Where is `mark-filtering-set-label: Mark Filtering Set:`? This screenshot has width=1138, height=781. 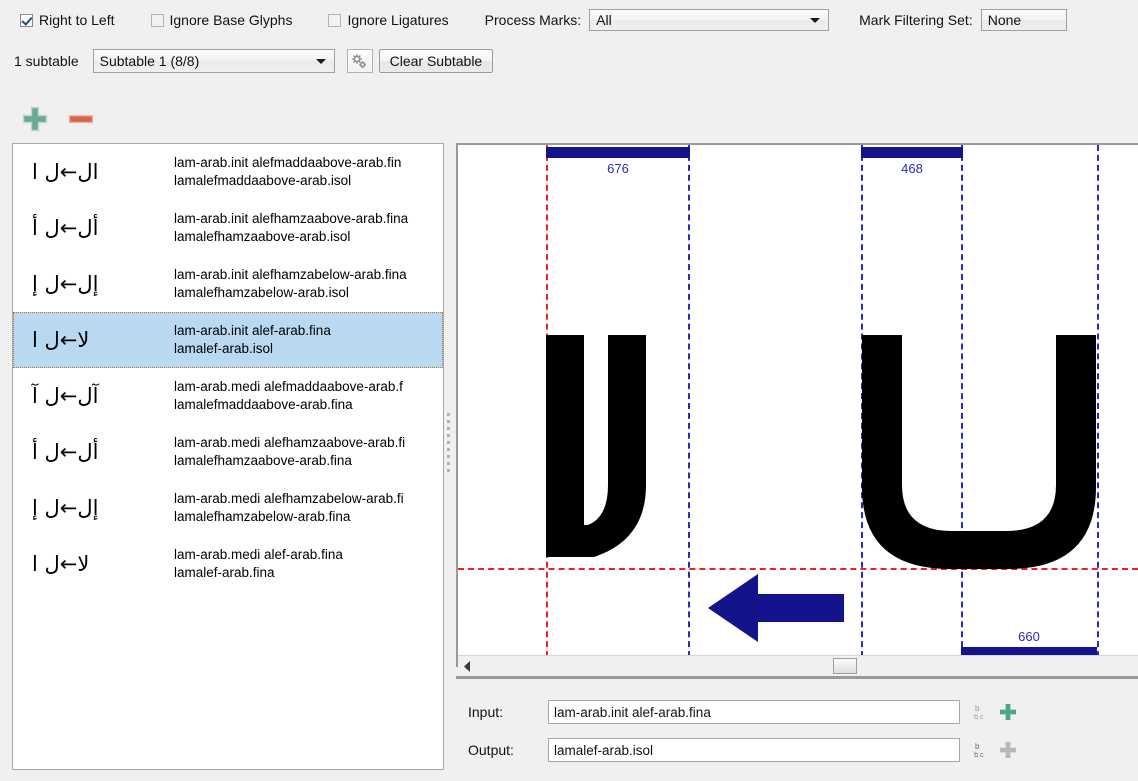 mark-filtering-set-label: Mark Filtering Set: is located at coordinates (916, 20).